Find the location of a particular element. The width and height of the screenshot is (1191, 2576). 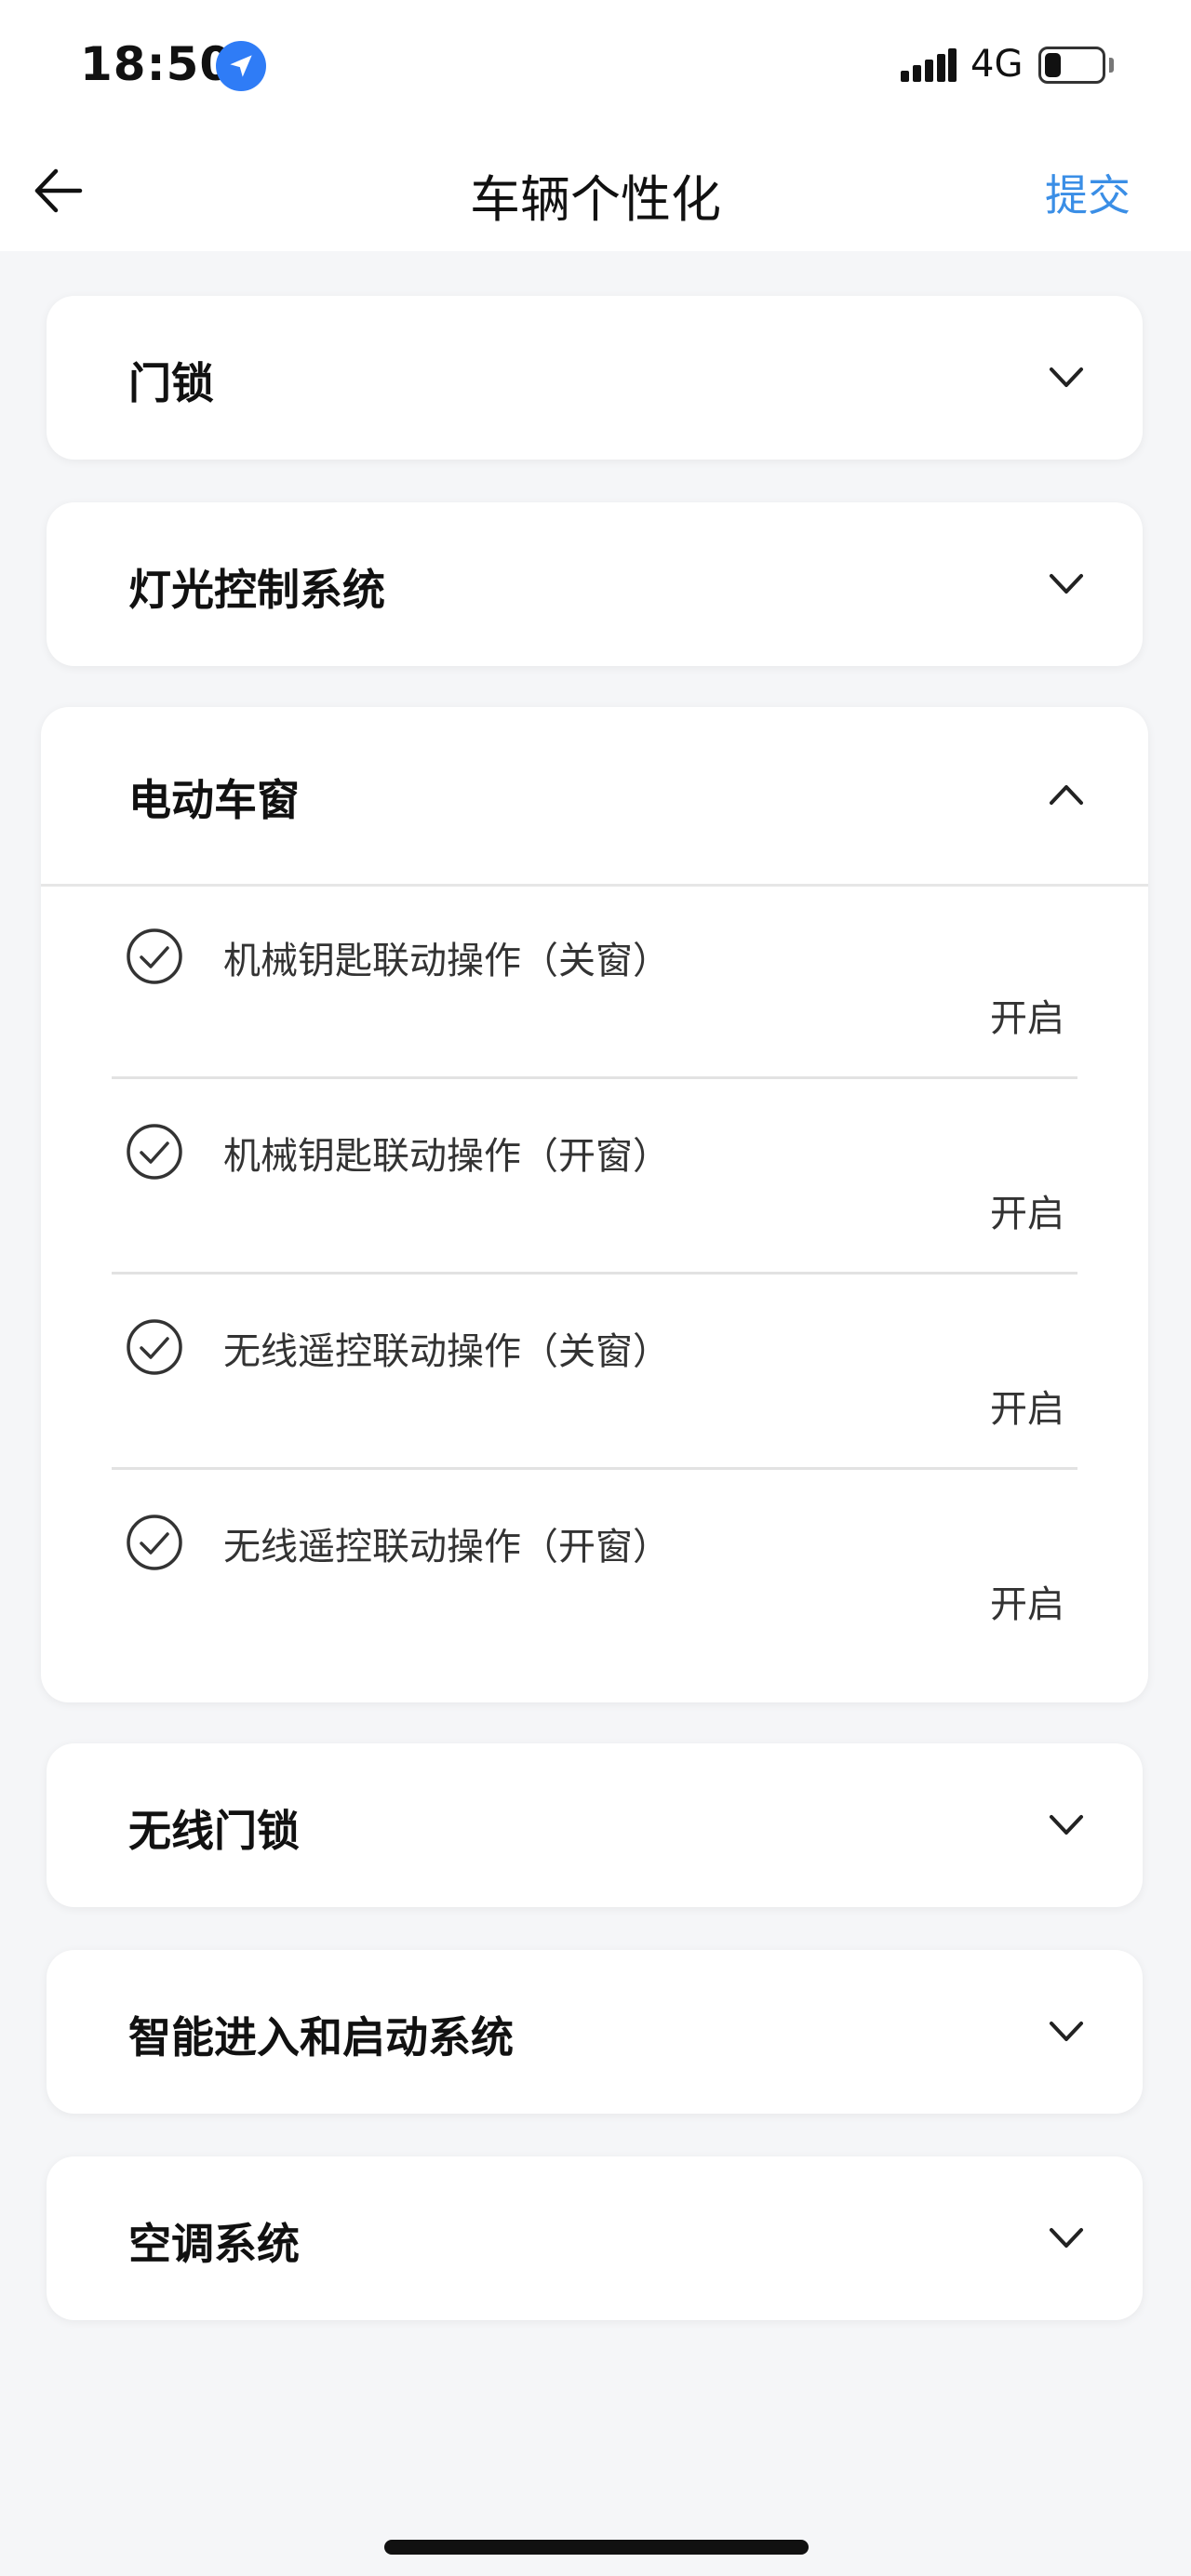

section-air-conditioning: 空调系统 is located at coordinates (595, 2238).